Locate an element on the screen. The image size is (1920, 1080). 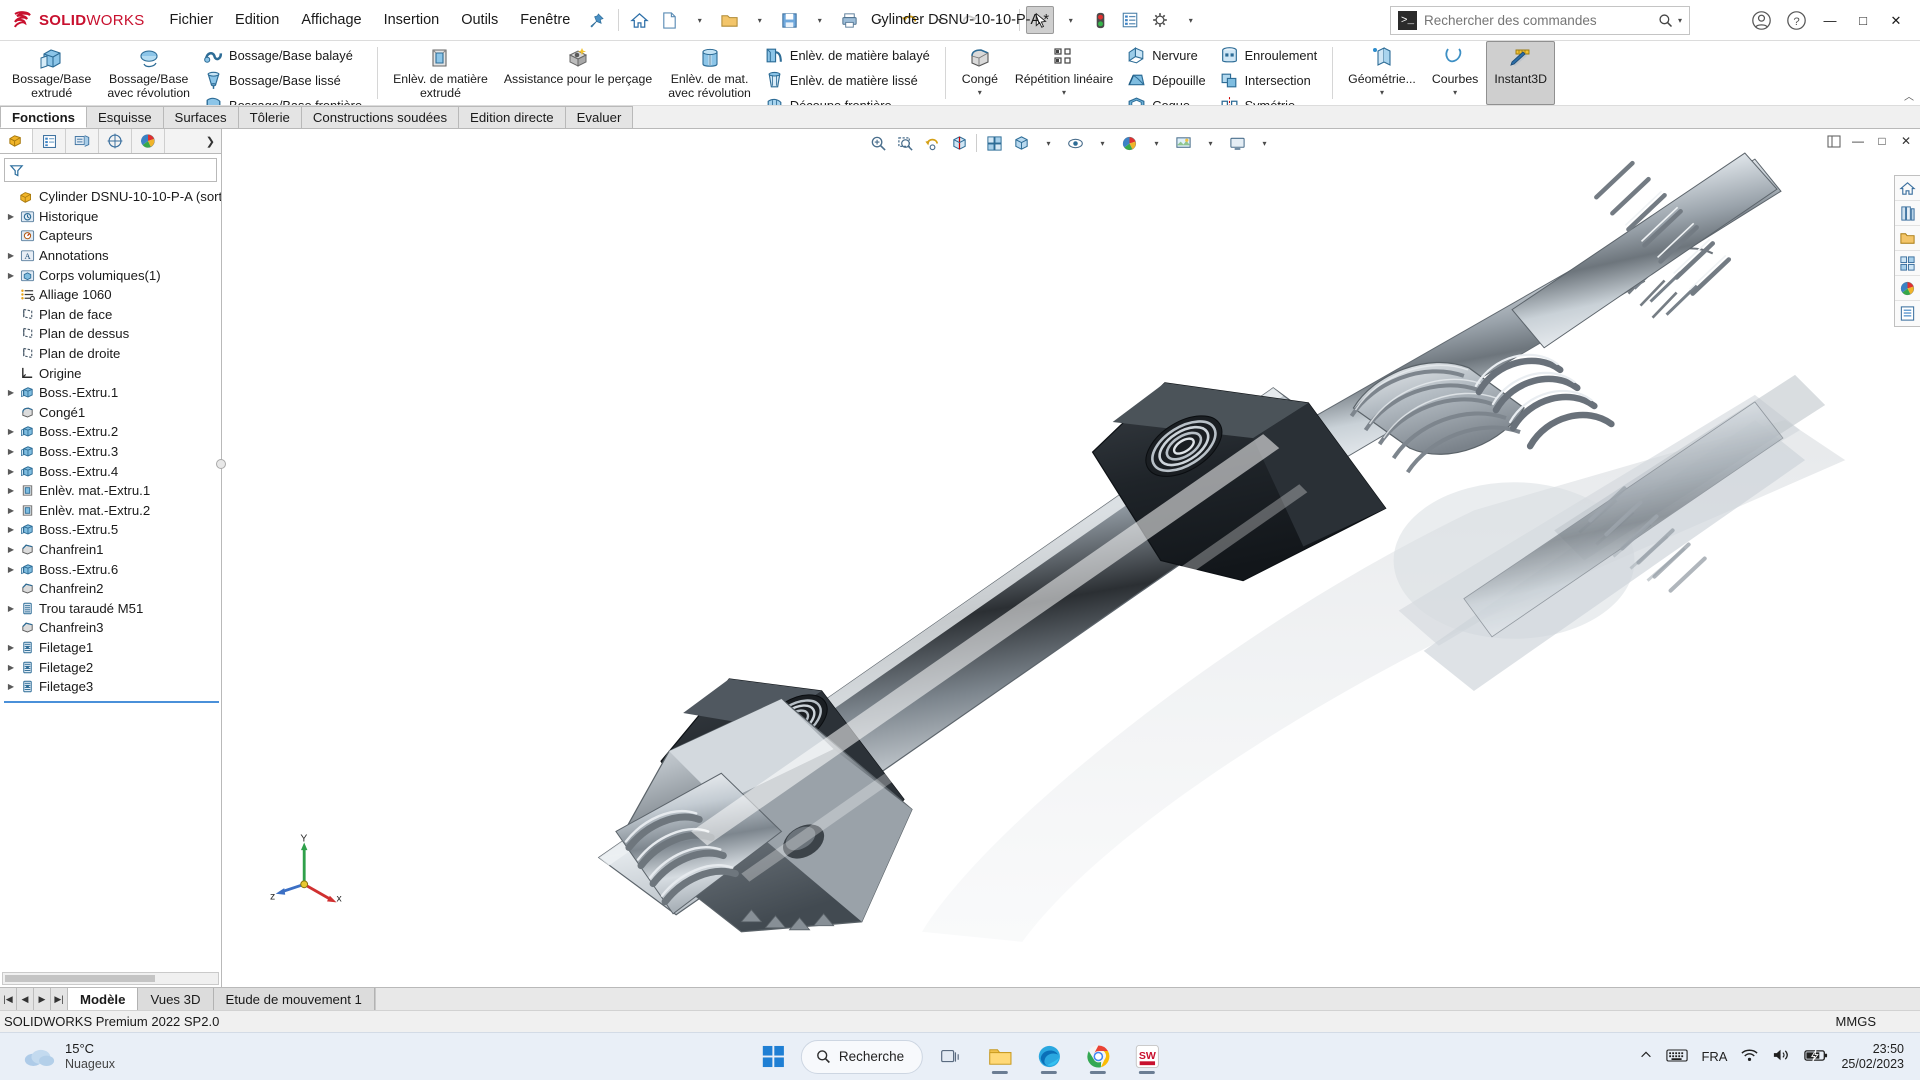
status-units: MMGS is located at coordinates (1856, 1021).